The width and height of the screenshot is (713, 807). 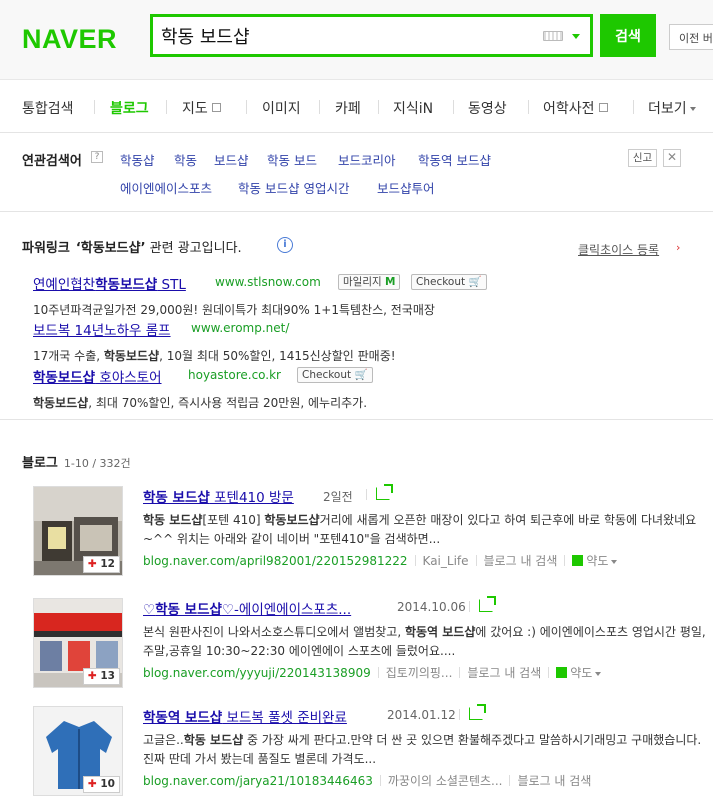 I want to click on tab-kin: 지식iN, so click(x=413, y=108).